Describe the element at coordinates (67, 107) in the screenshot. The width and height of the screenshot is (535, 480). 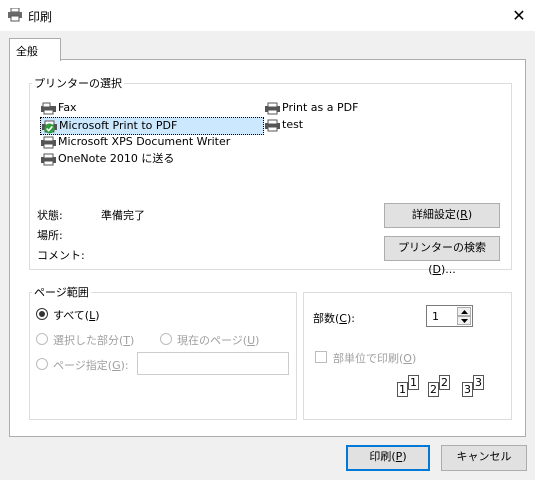
I see `printer-name: Fax` at that location.